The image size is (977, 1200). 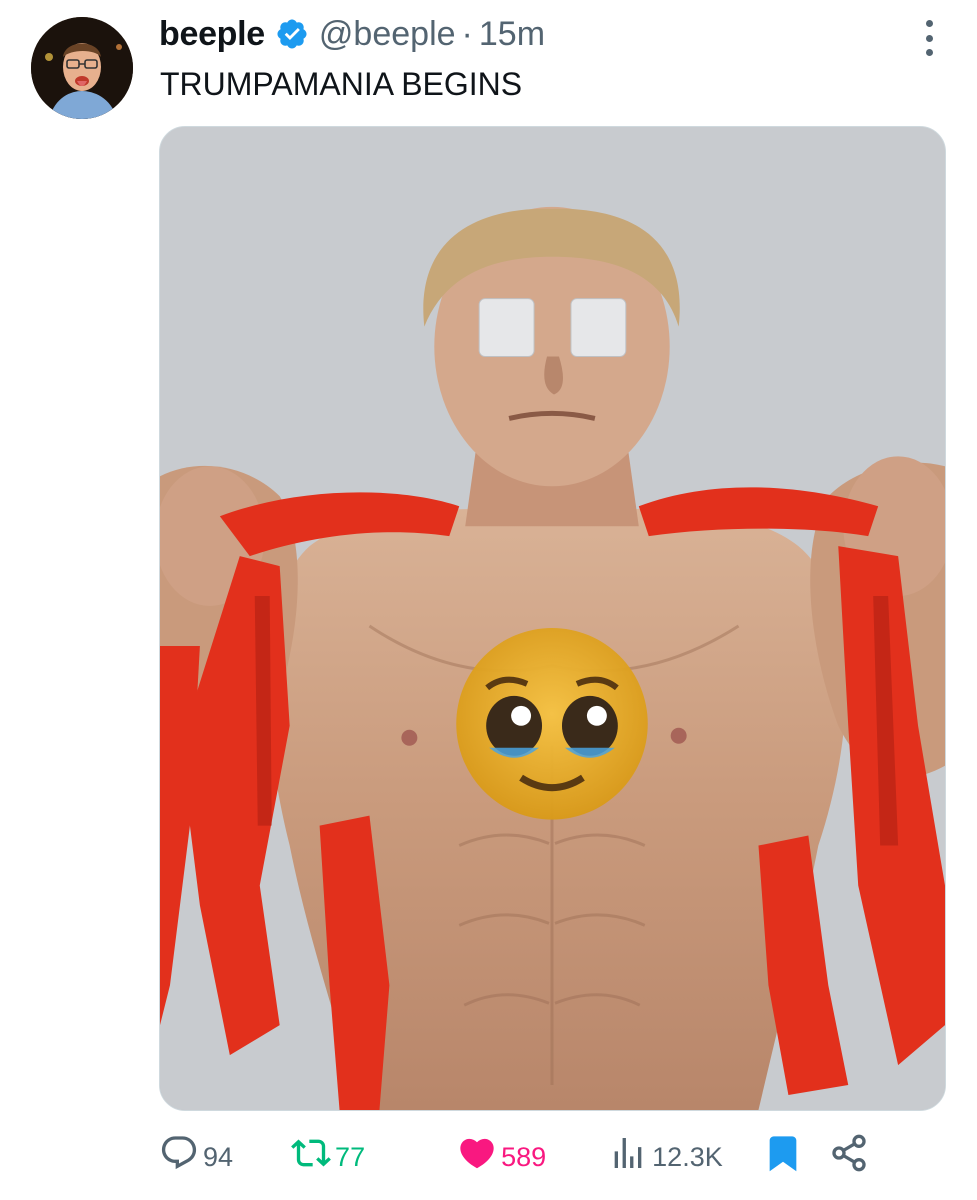 I want to click on like-count: 589, so click(x=524, y=1157).